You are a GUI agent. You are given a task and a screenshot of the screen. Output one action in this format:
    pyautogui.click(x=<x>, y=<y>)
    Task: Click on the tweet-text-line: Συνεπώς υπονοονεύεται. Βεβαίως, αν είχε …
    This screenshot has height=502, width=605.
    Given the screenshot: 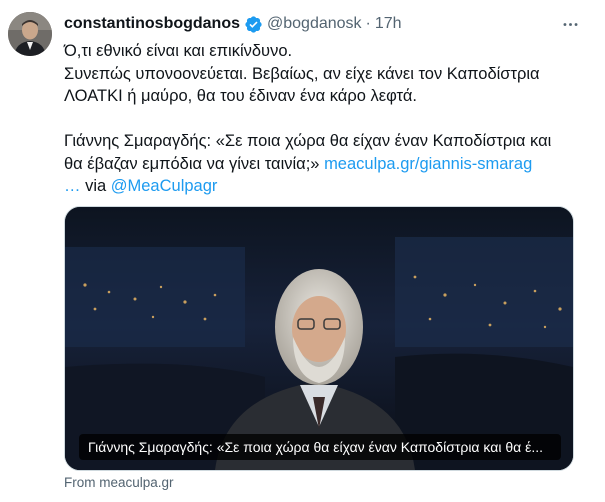 What is the action you would take?
    pyautogui.click(x=302, y=73)
    